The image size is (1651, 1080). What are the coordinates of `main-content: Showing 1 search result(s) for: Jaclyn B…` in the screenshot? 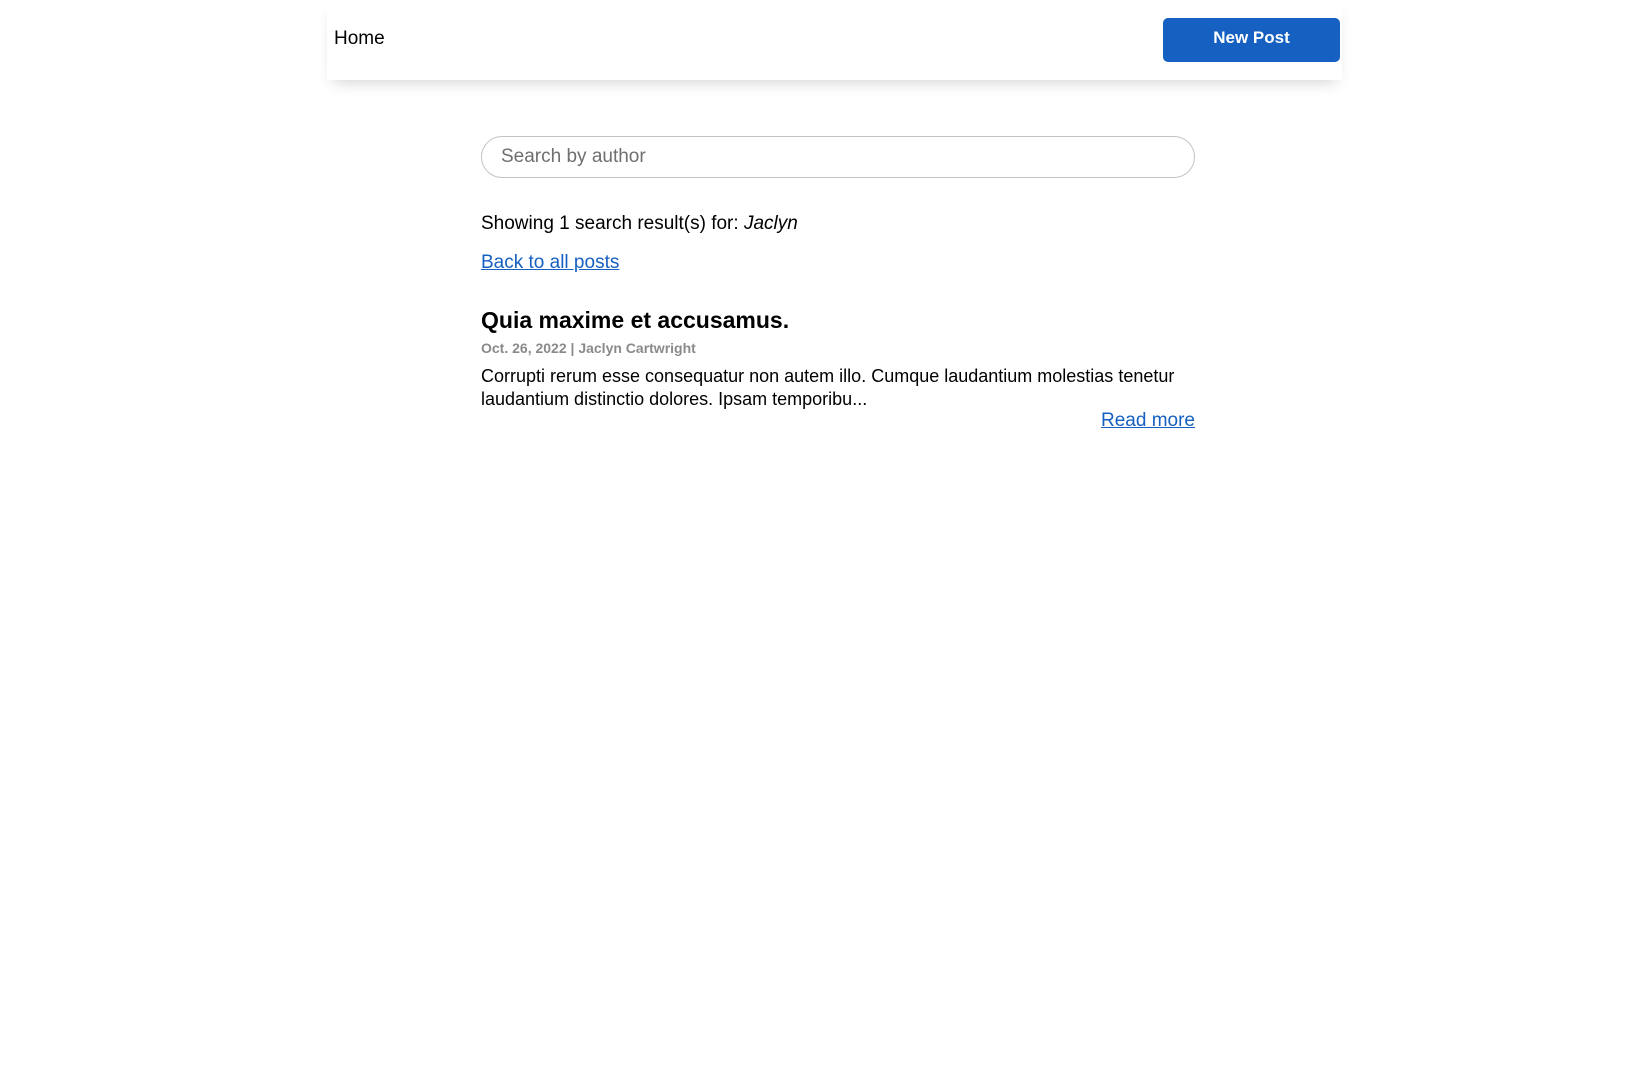 It's located at (838, 284).